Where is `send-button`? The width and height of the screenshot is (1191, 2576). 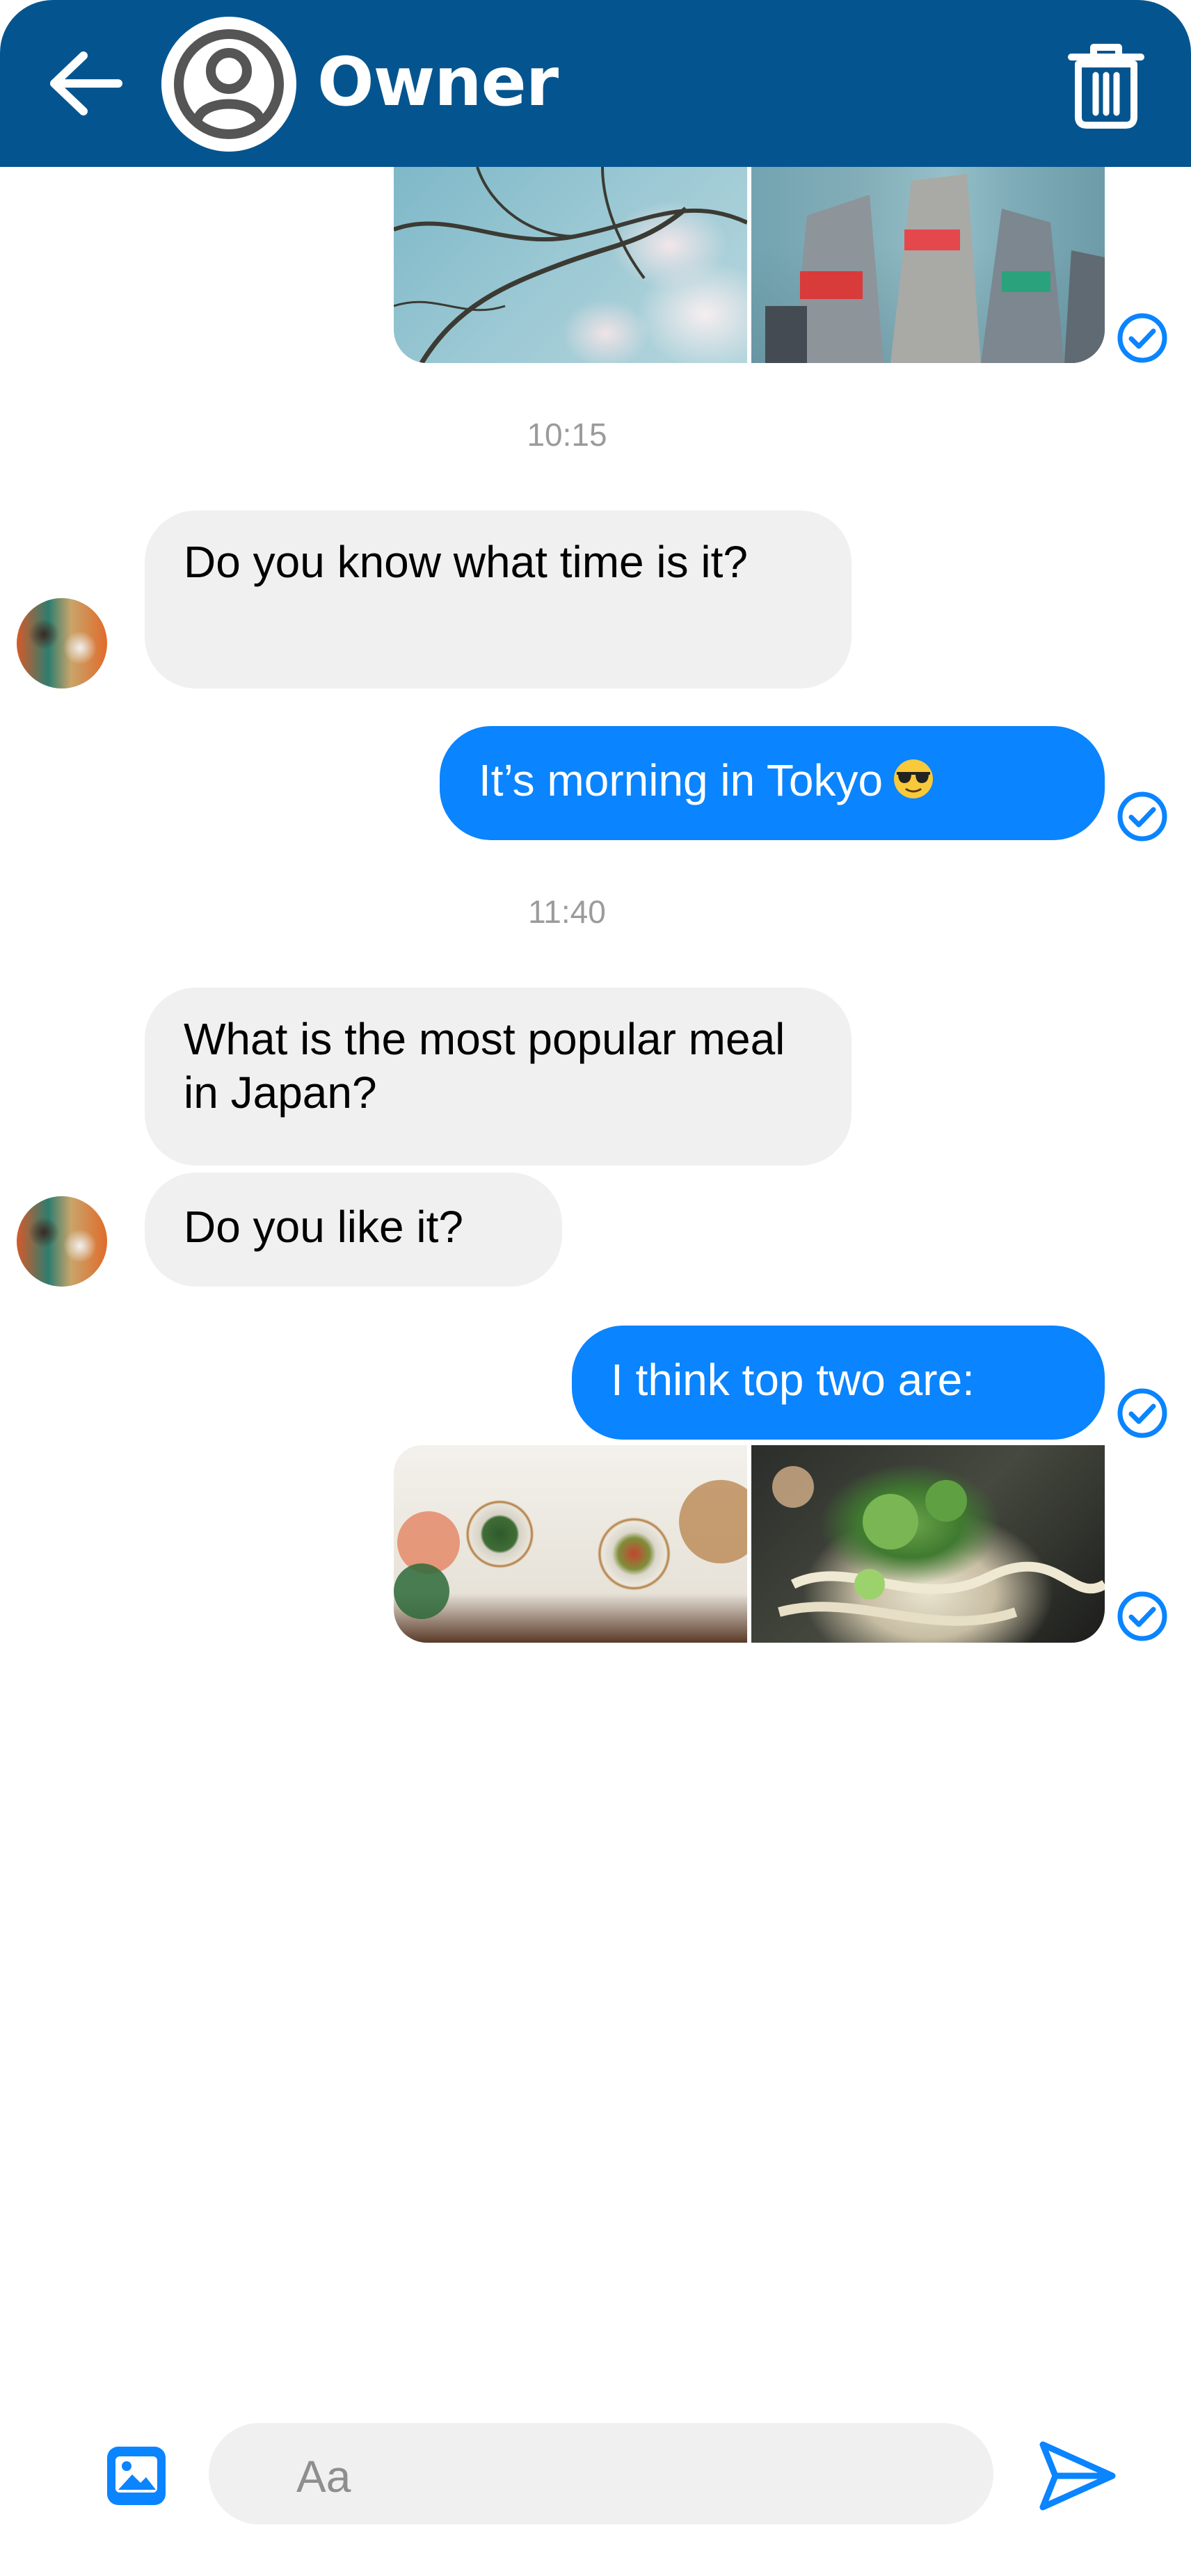
send-button is located at coordinates (1077, 2476).